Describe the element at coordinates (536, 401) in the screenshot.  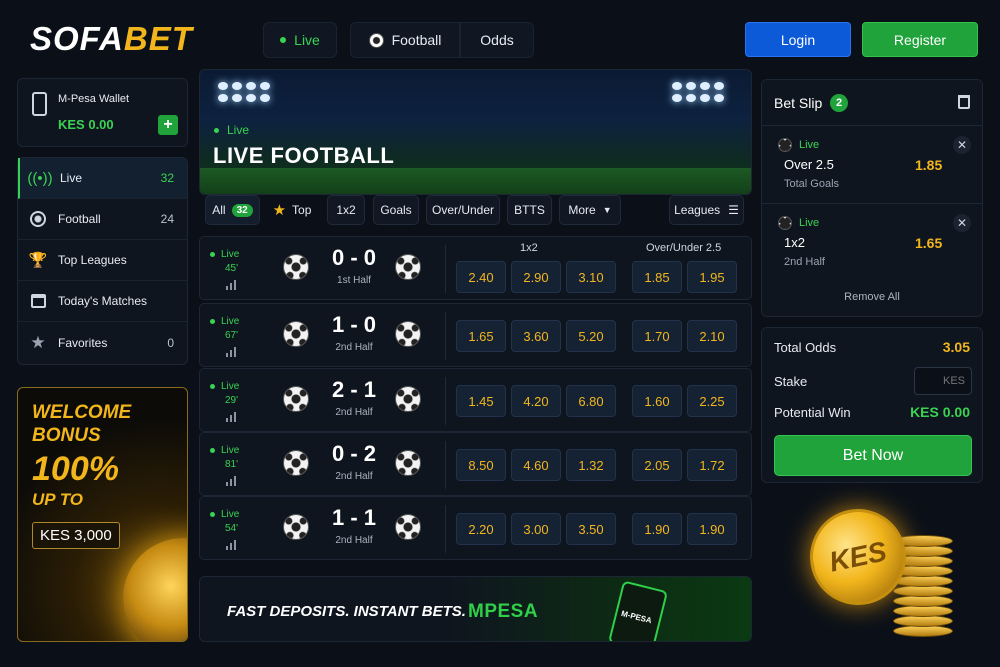
I see `odd-button-draw: 4.20` at that location.